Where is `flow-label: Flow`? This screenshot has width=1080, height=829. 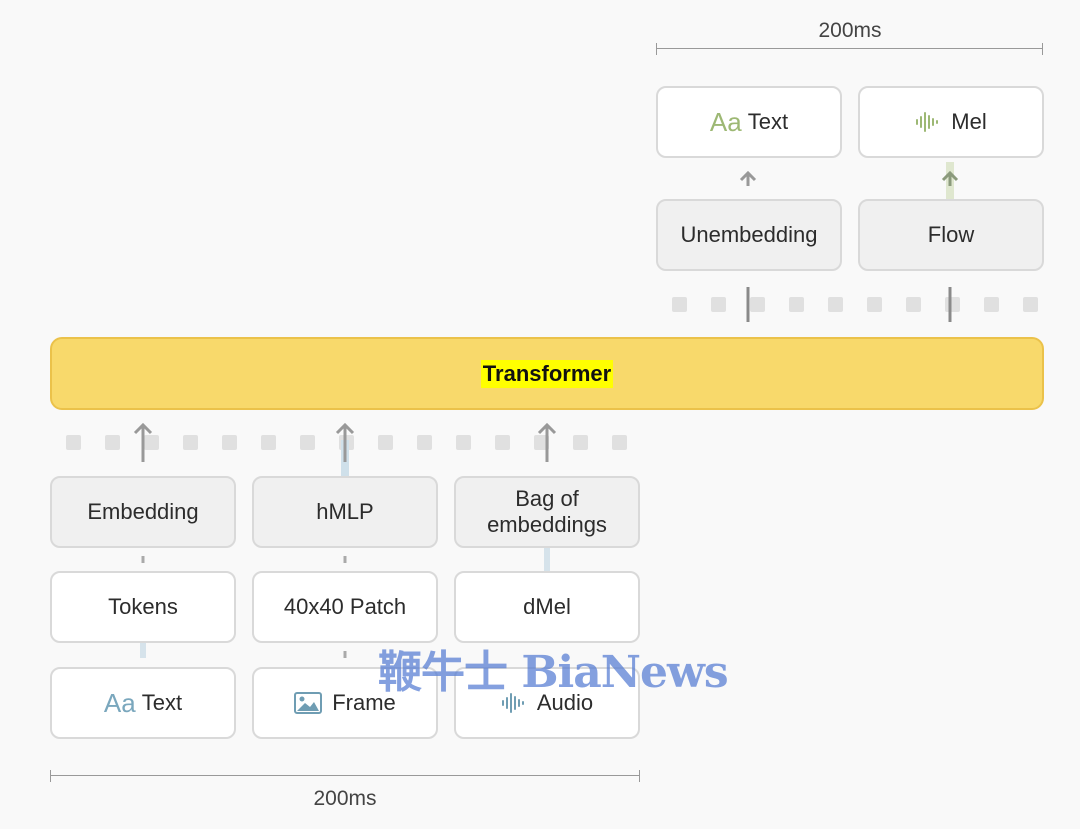
flow-label: Flow is located at coordinates (951, 234).